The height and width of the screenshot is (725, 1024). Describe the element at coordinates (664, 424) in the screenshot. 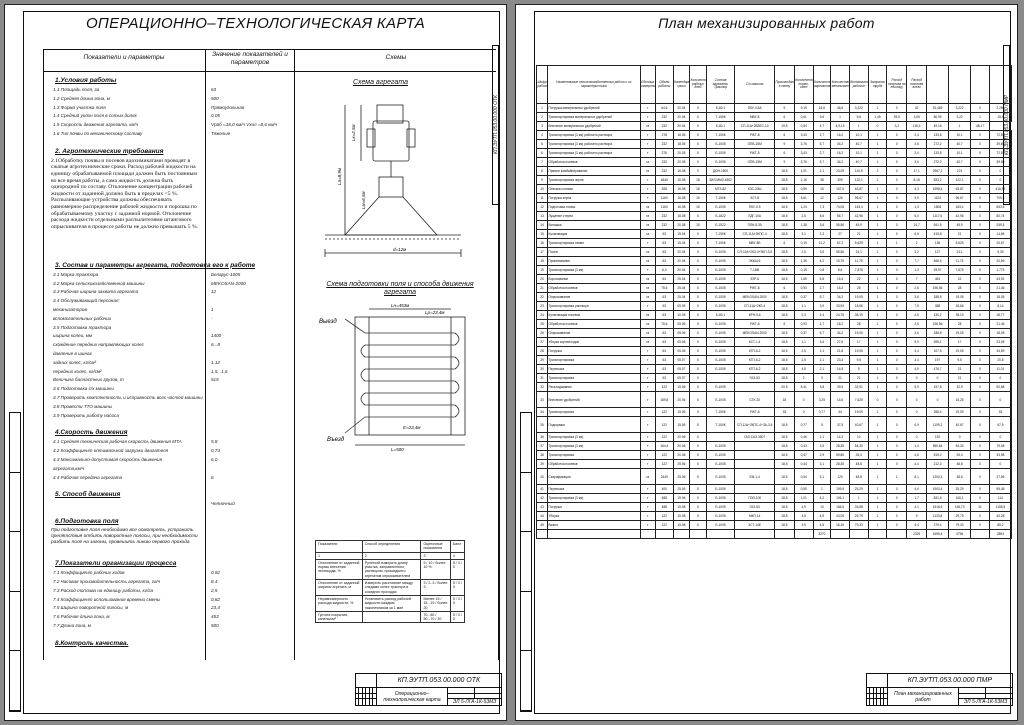

I see `table-cell: 122` at that location.